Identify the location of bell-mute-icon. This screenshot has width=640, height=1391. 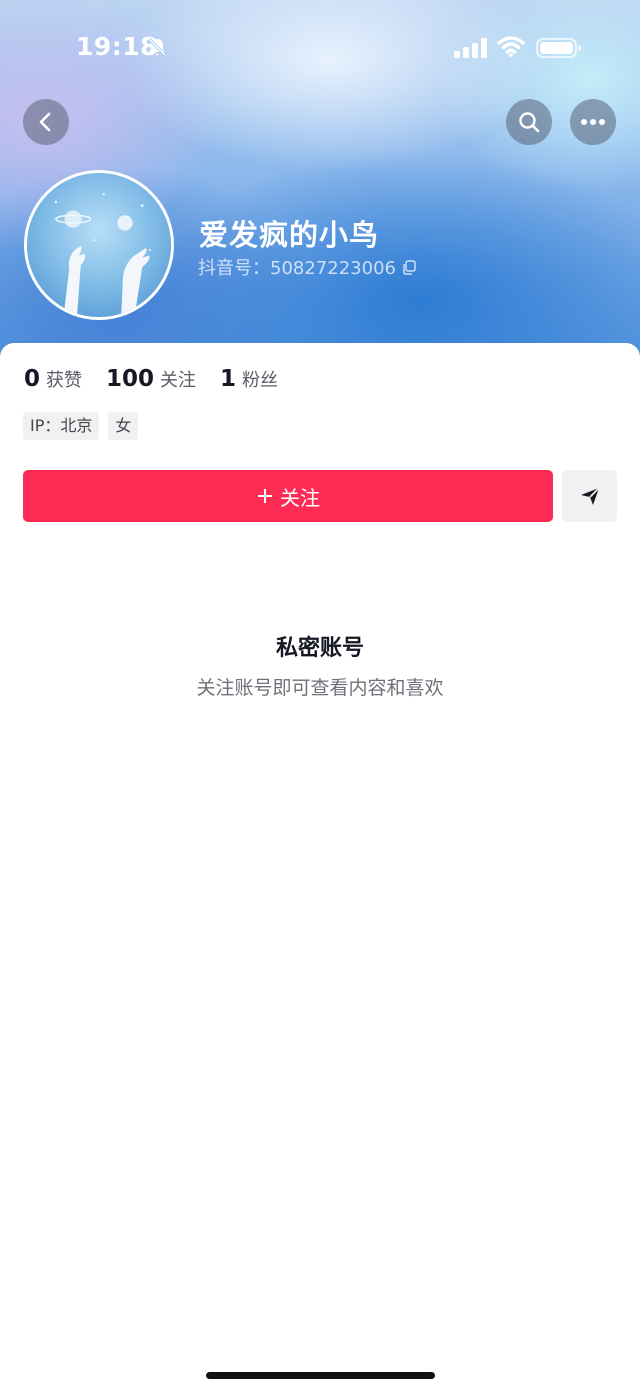
(157, 47).